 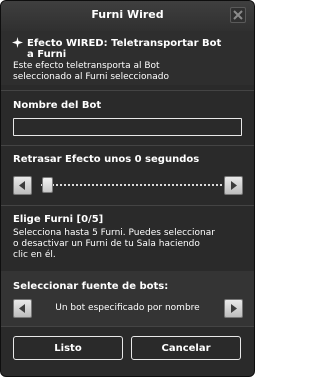 What do you see at coordinates (127, 308) in the screenshot?
I see `bot-source-value: Un bot especificado por nombre` at bounding box center [127, 308].